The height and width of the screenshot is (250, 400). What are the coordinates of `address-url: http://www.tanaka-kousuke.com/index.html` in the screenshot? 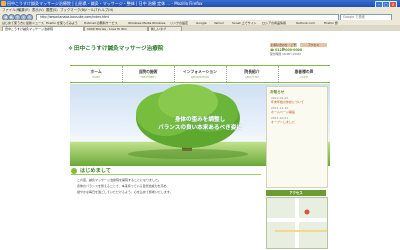 It's located at (75, 17).